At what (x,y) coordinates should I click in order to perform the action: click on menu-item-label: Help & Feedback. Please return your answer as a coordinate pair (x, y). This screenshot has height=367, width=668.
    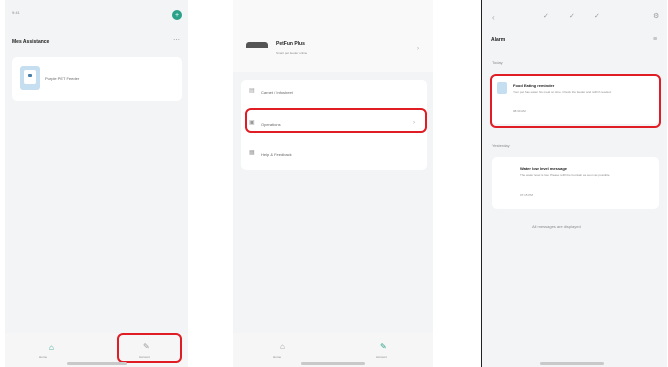
    Looking at the image, I should click on (276, 154).